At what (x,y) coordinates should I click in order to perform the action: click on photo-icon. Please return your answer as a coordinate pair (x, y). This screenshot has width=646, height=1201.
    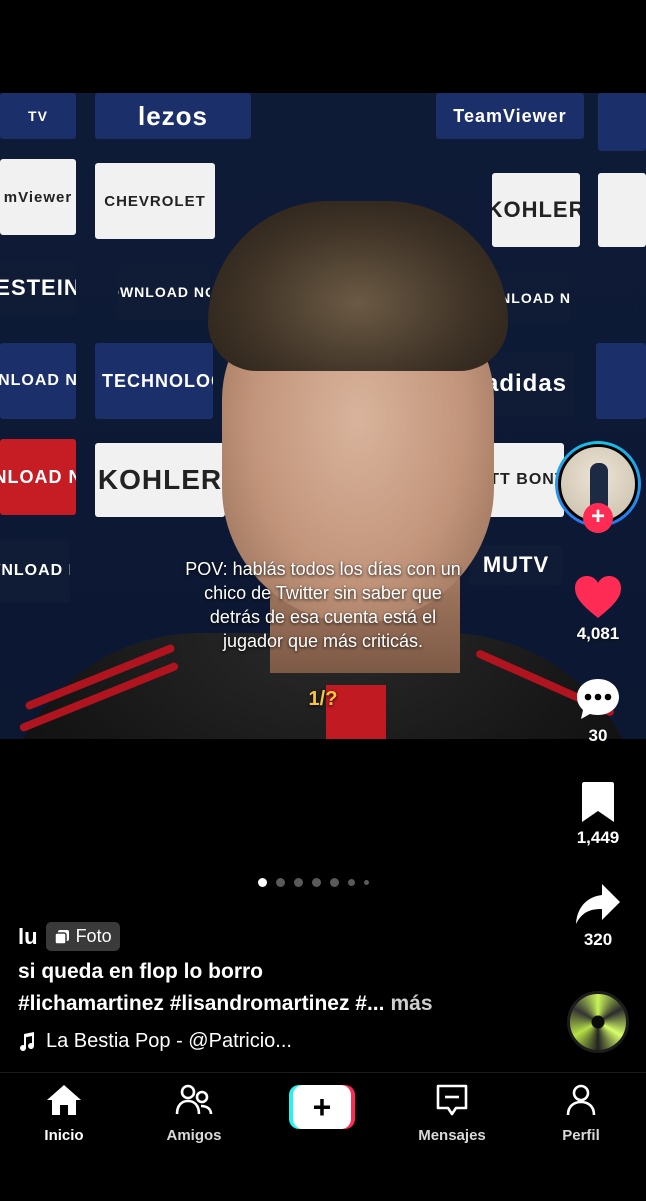
    Looking at the image, I should click on (61, 937).